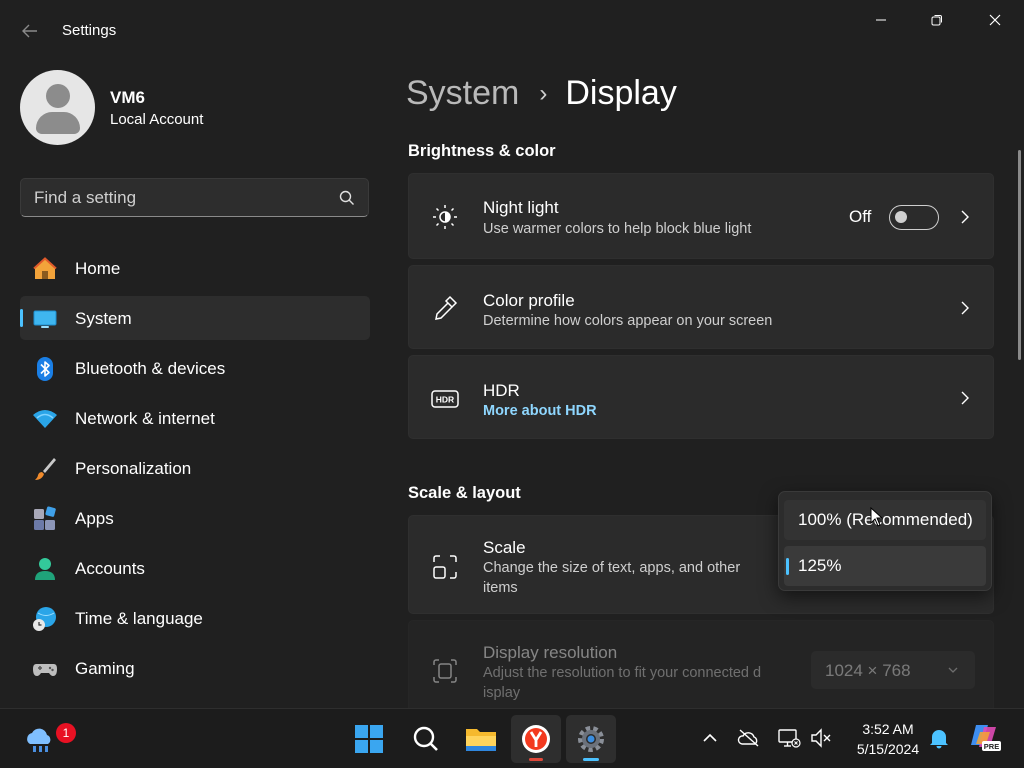 This screenshot has width=1024, height=768. I want to click on clock-date: 5/15/2024, so click(888, 749).